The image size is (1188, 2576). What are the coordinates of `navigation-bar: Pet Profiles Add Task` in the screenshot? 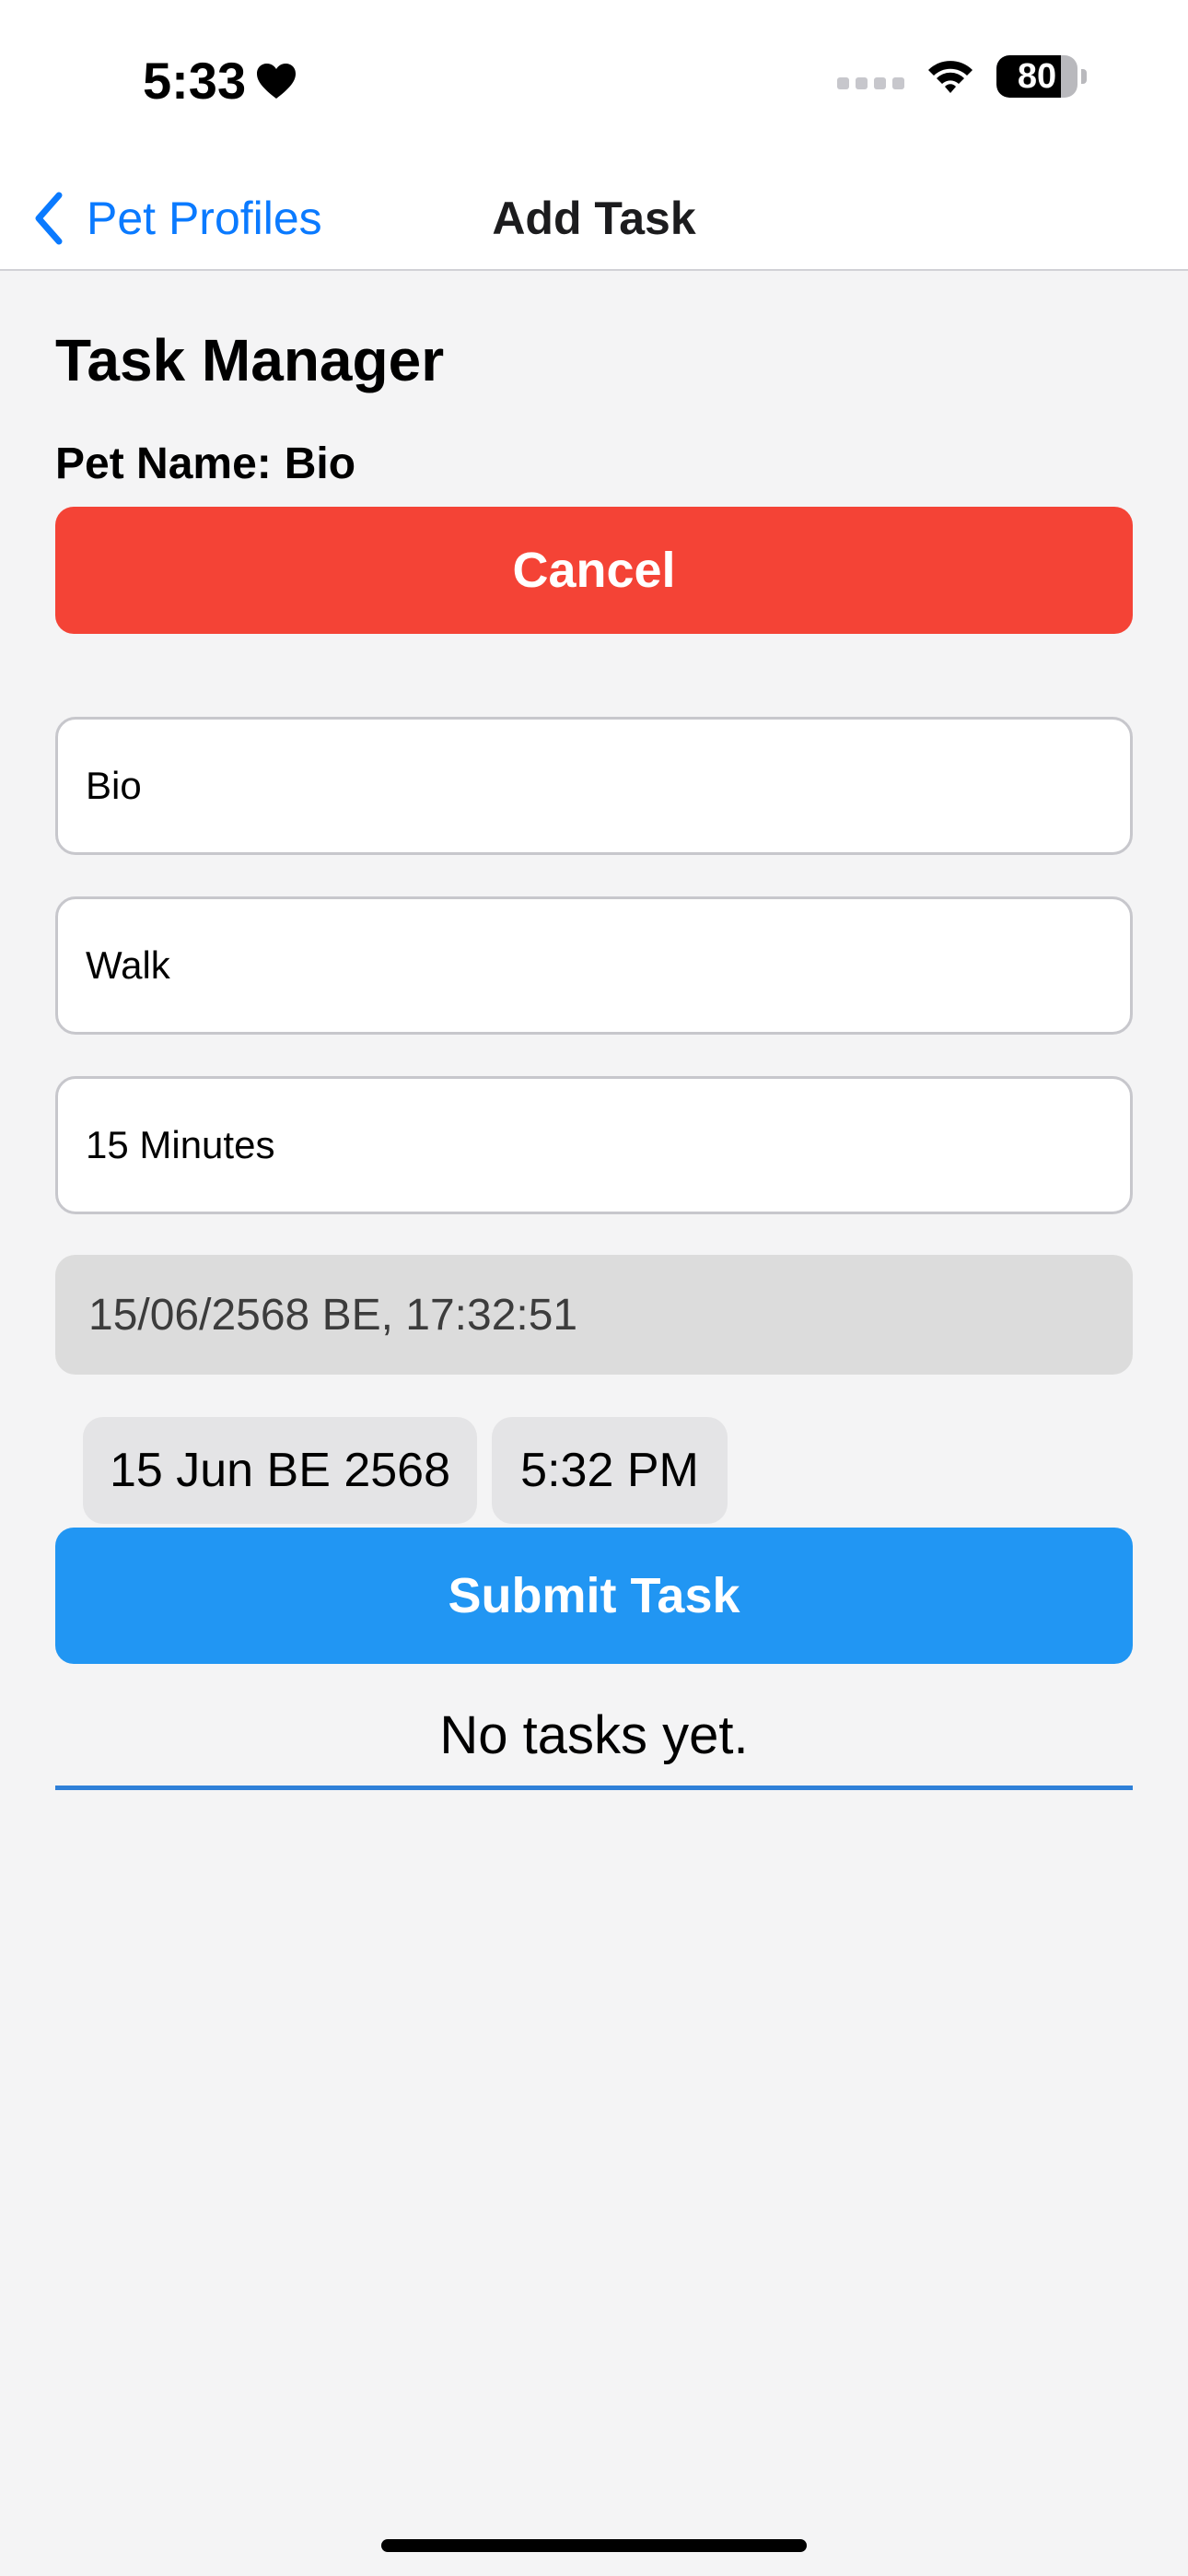 It's located at (594, 218).